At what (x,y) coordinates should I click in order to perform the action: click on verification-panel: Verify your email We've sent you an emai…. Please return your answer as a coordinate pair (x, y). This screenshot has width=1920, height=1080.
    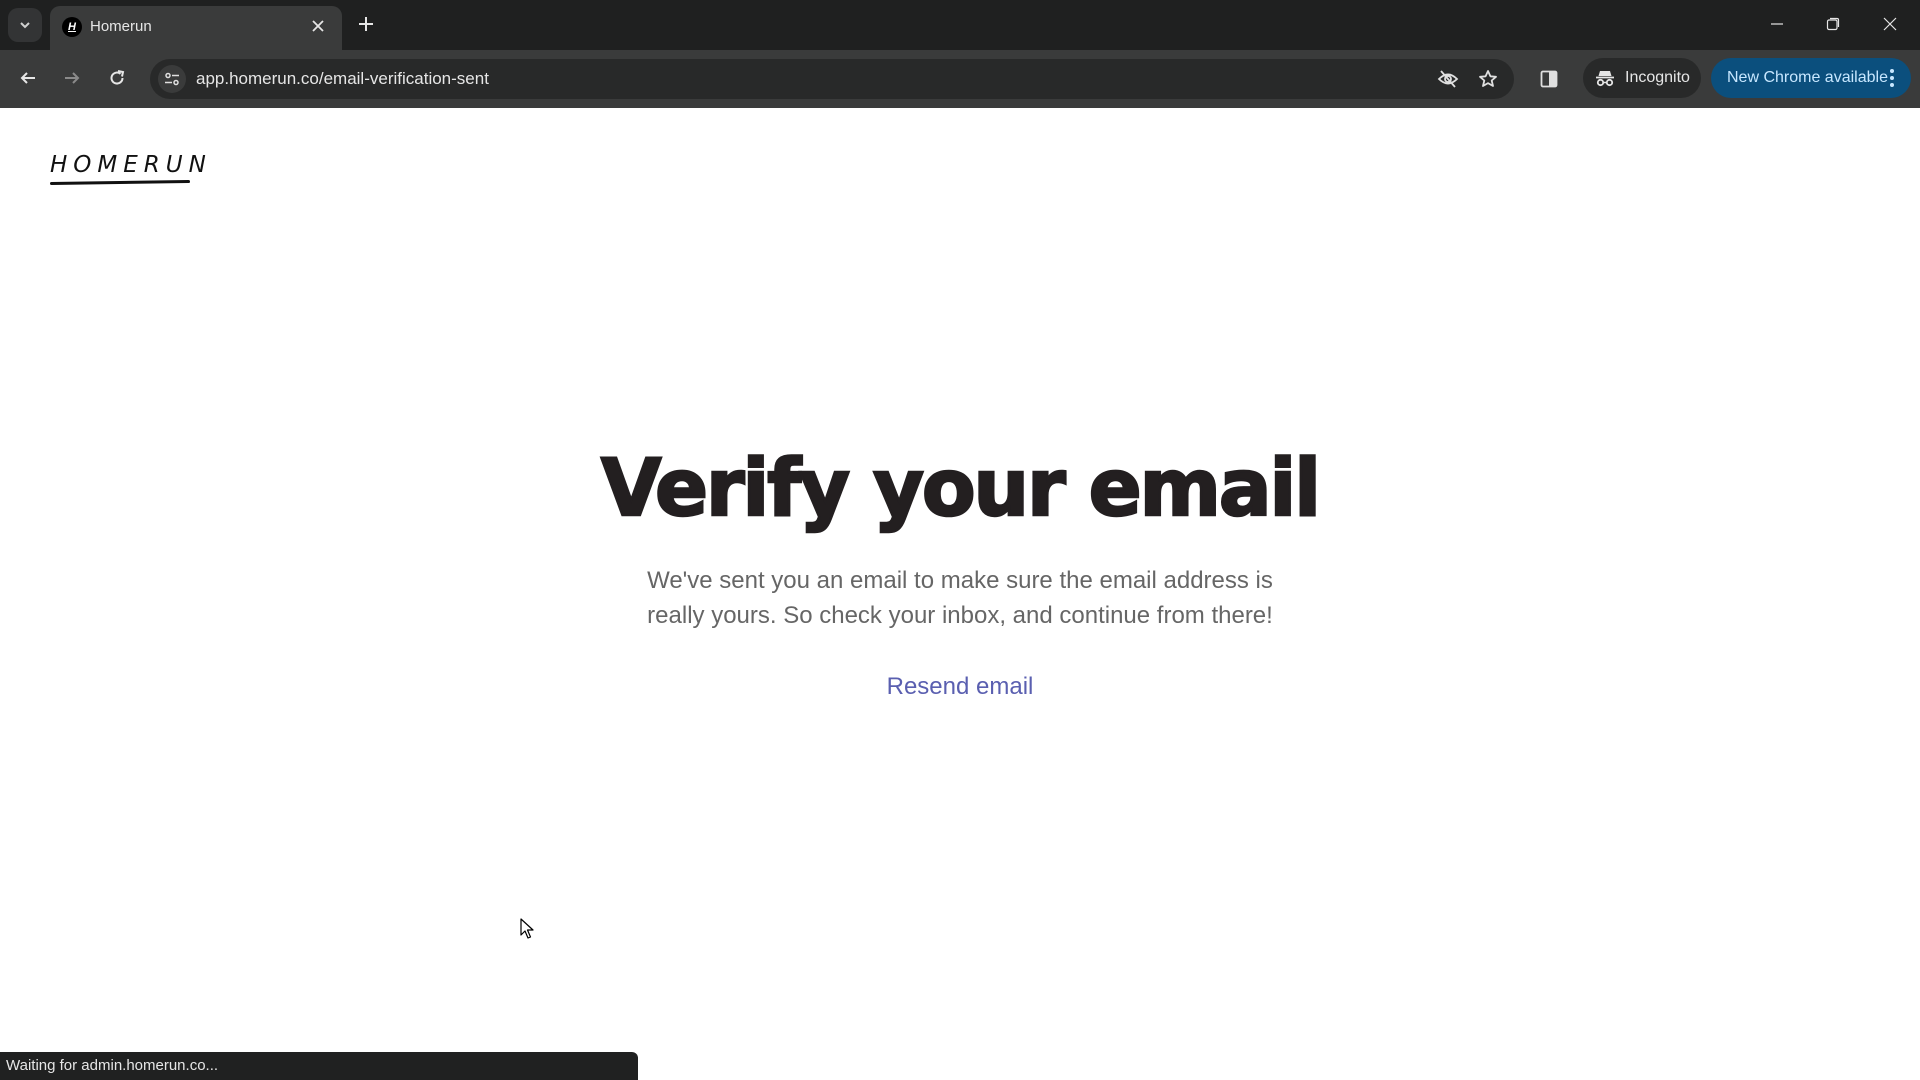
    Looking at the image, I should click on (960, 572).